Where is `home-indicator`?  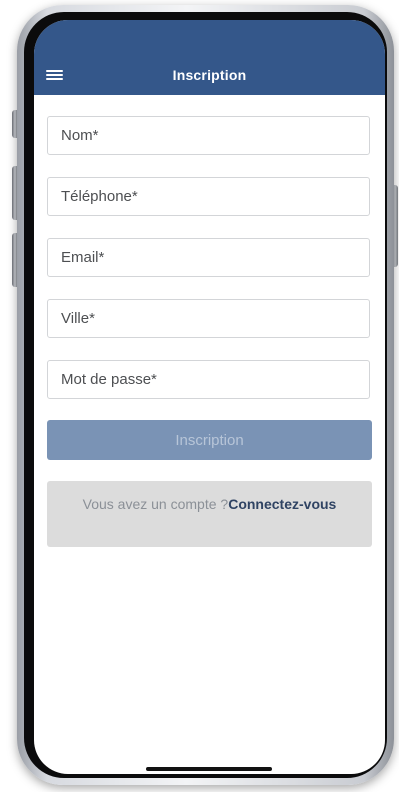 home-indicator is located at coordinates (209, 769).